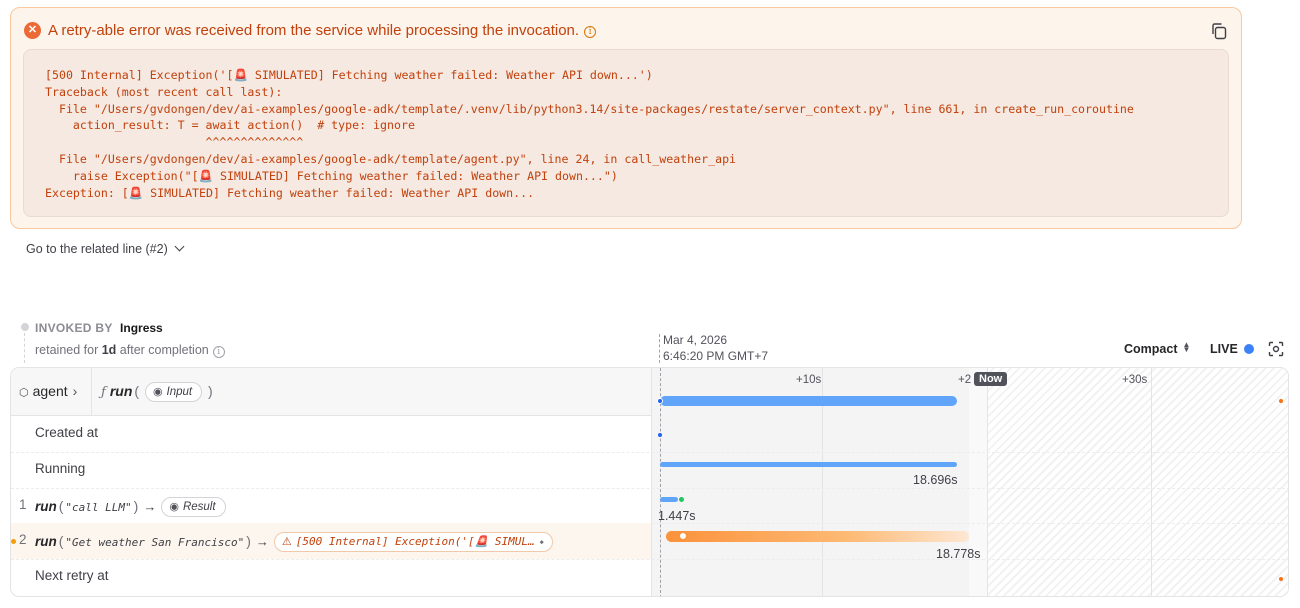 The height and width of the screenshot is (608, 1300). Describe the element at coordinates (91, 392) in the screenshot. I see `header-divider` at that location.